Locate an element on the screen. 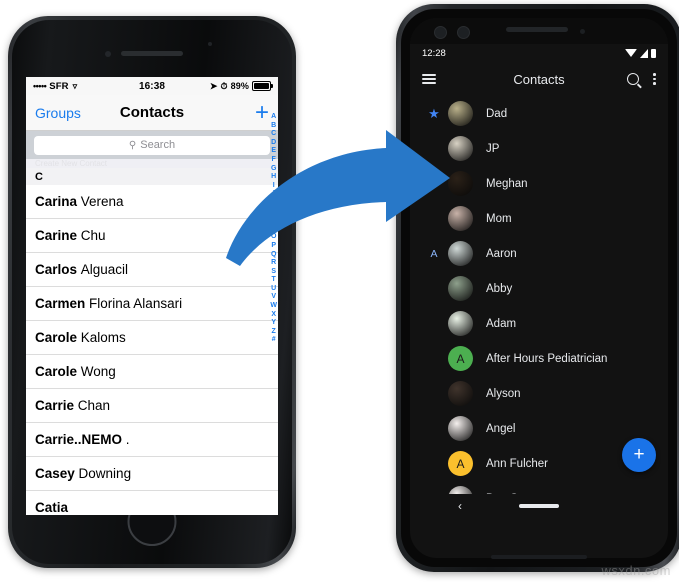 The width and height of the screenshot is (679, 582). wifi-icon is located at coordinates (631, 53).